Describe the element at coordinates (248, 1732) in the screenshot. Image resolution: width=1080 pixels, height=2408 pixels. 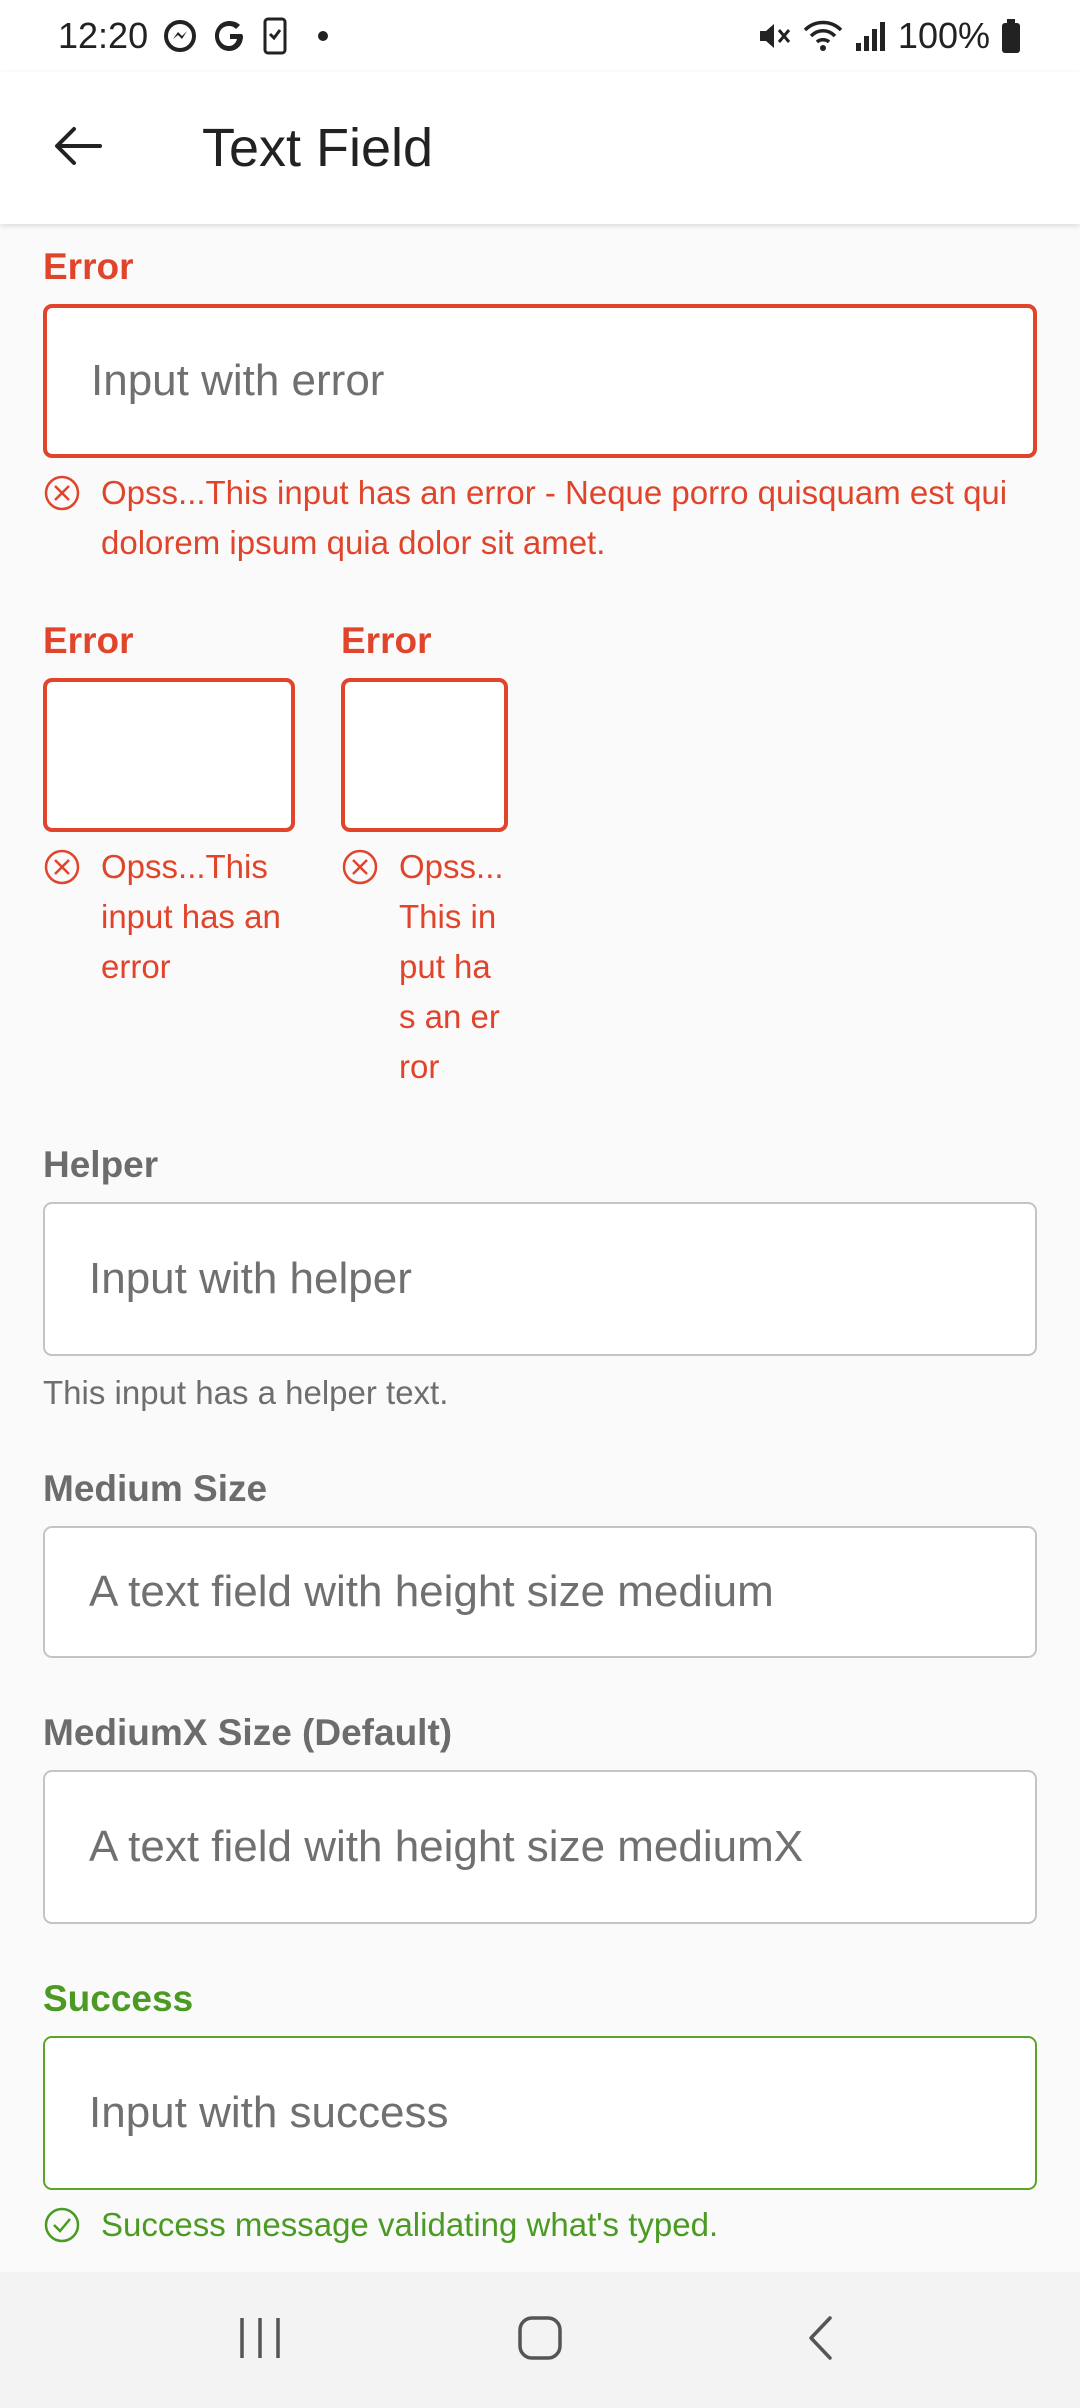
I see `mediumx-size-label: MediumX Size (Default)` at that location.